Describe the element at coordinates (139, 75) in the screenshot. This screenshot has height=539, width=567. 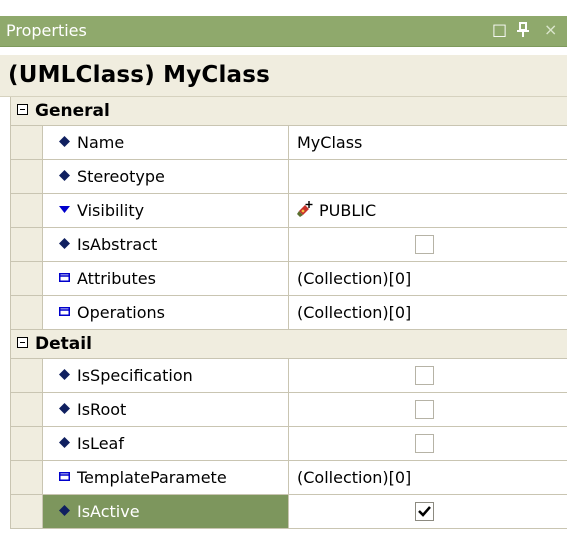
I see `selected-object-title: (UMLClass) MyClass` at that location.